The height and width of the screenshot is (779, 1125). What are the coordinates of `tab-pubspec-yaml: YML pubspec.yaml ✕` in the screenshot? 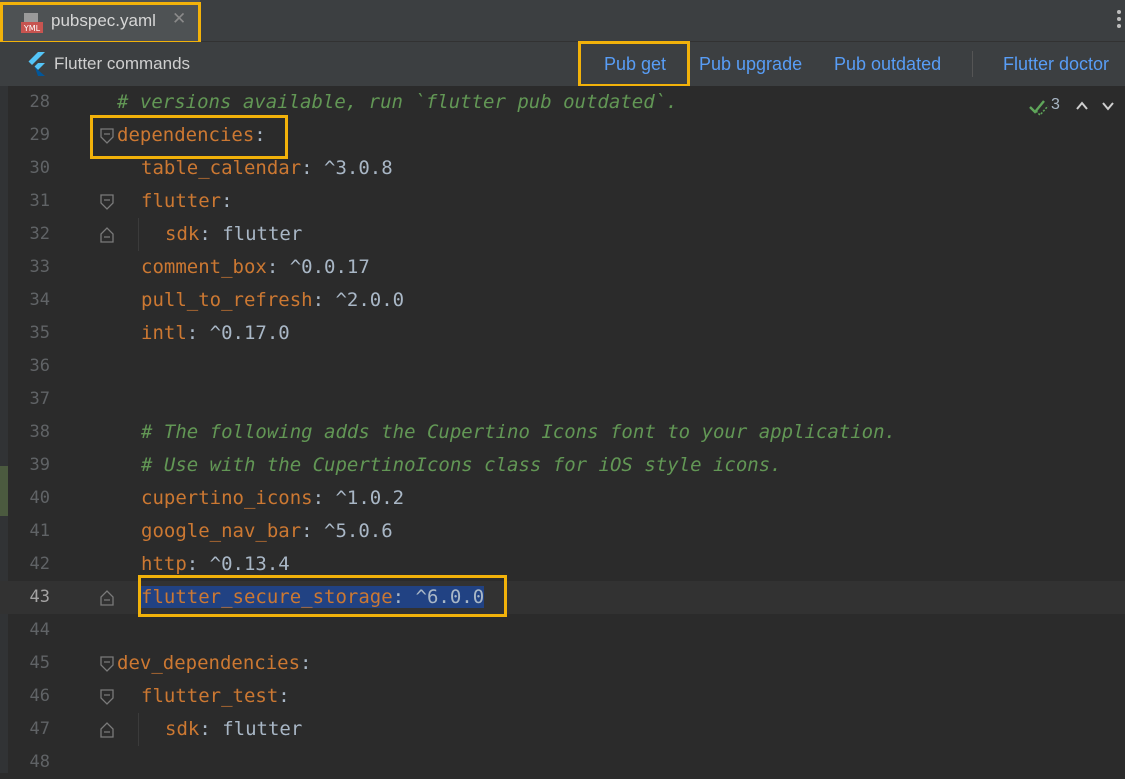 It's located at (100, 20).